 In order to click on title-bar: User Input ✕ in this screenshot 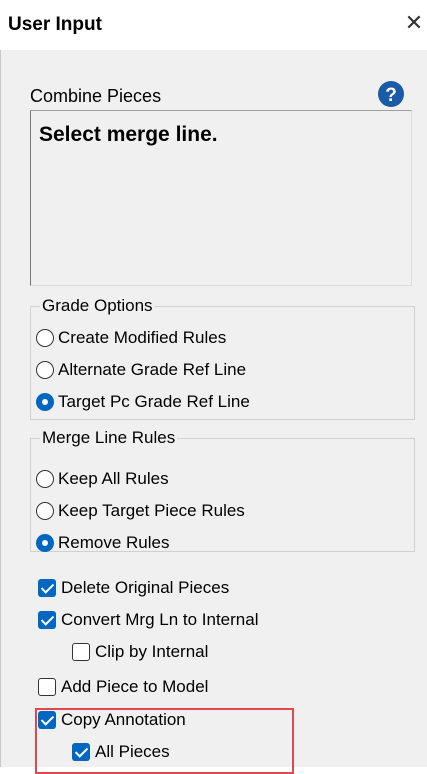, I will do `click(213, 25)`.